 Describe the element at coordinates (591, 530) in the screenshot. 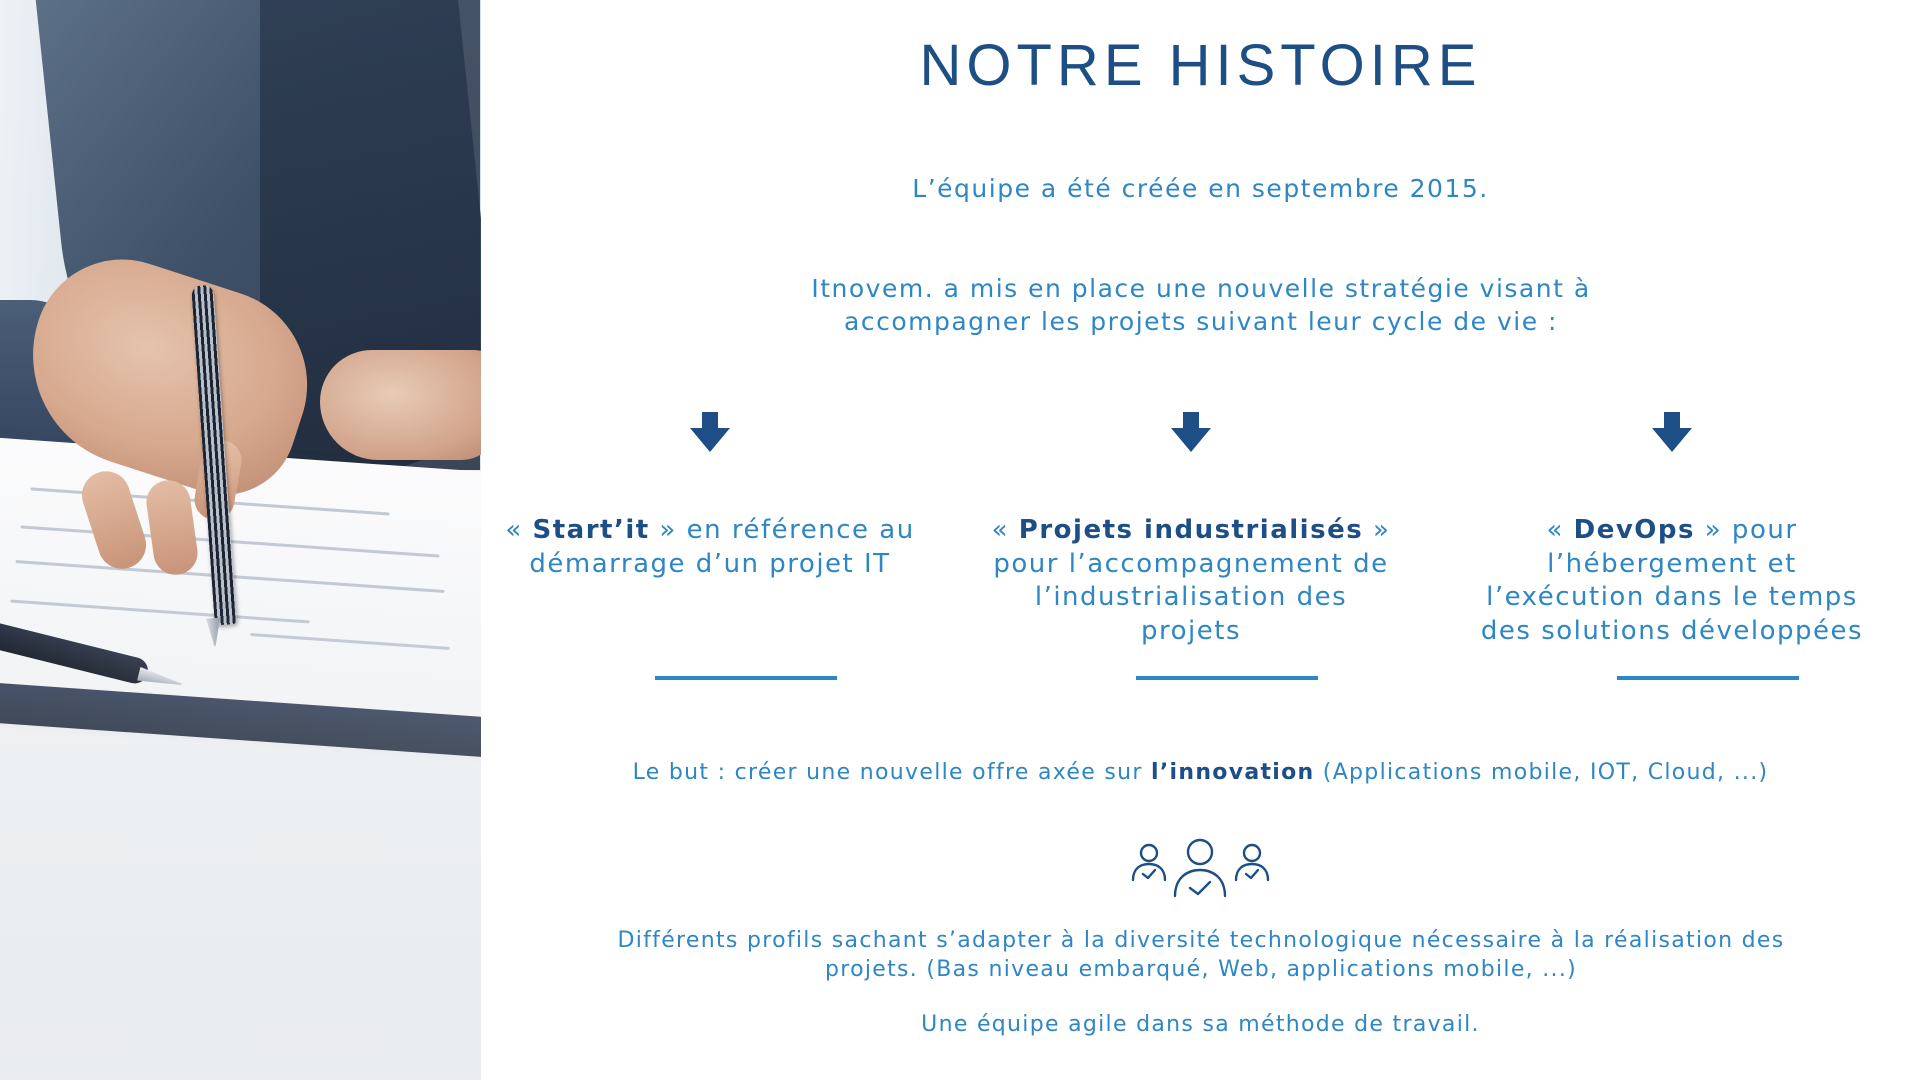

I see `column-highlight: Start’it` at that location.